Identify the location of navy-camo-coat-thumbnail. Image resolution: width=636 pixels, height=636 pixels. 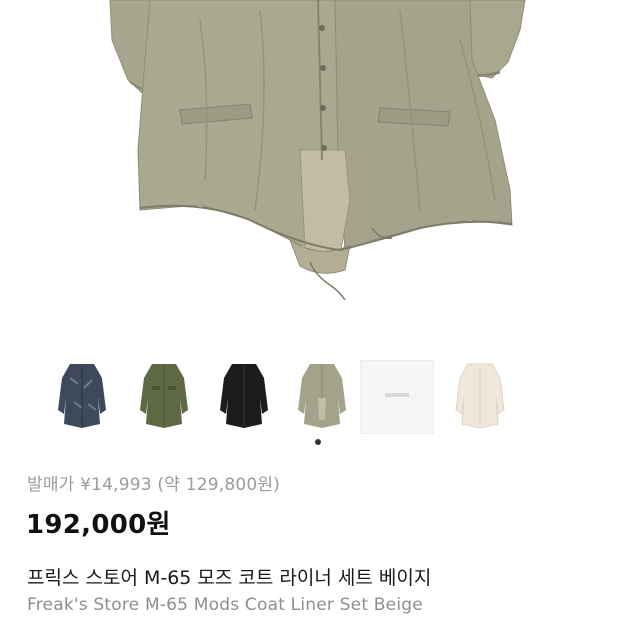
(82, 396).